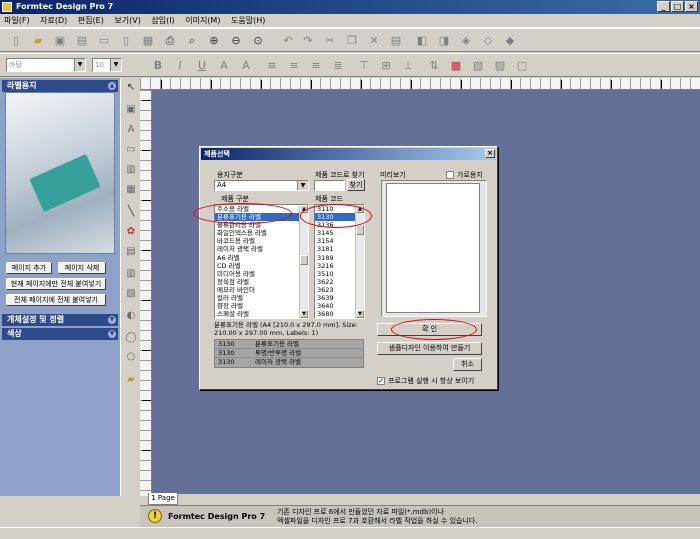 This screenshot has height=539, width=700. What do you see at coordinates (16, 41) in the screenshot?
I see `new-file-icon: ▯` at bounding box center [16, 41].